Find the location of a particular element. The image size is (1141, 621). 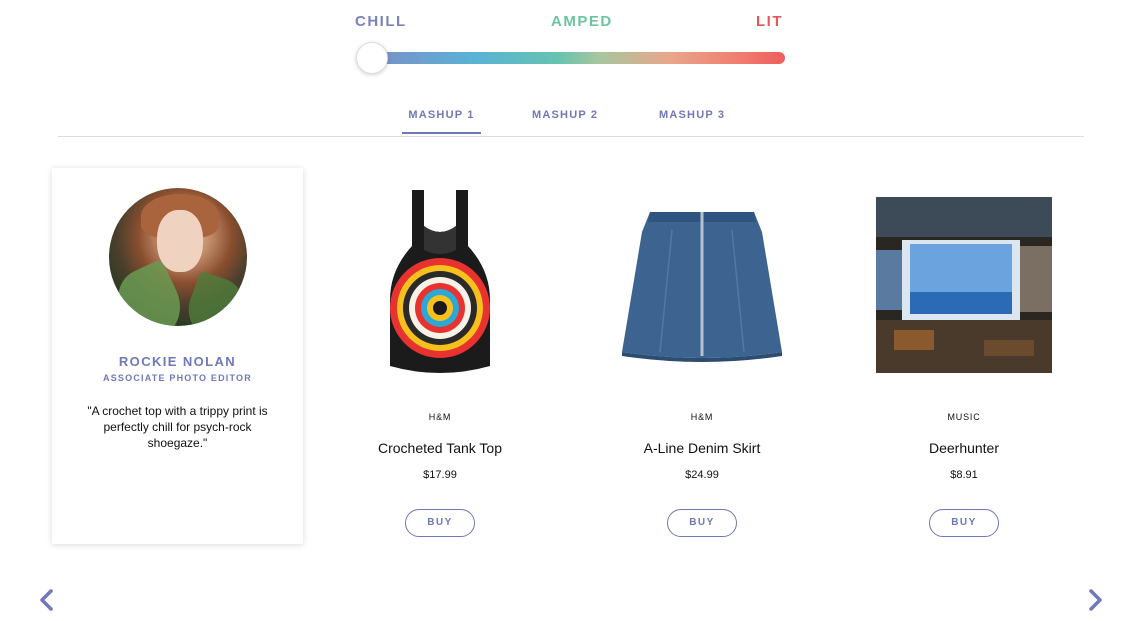

denim-skirt-image is located at coordinates (702, 280).